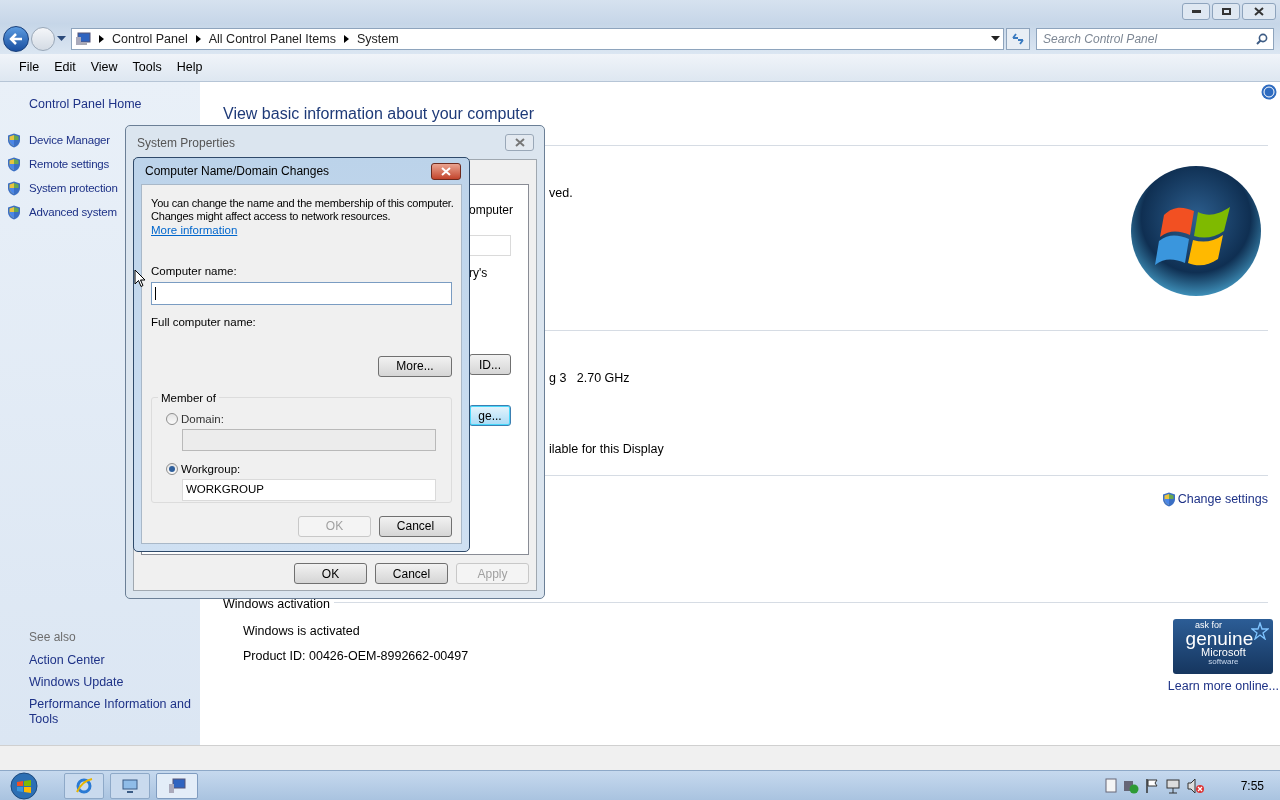  Describe the element at coordinates (147, 67) in the screenshot. I see `menu-item: Tools` at that location.